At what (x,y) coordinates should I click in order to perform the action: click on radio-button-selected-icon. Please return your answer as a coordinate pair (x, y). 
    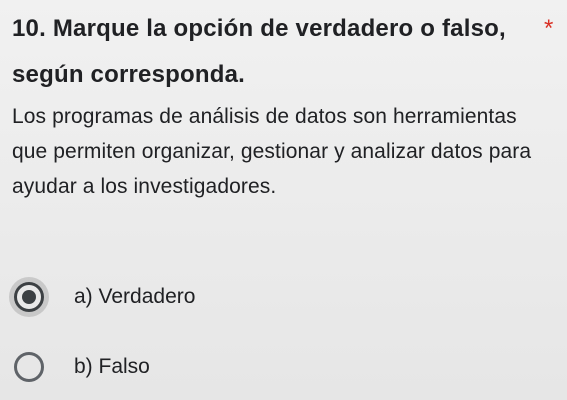
    Looking at the image, I should click on (29, 297).